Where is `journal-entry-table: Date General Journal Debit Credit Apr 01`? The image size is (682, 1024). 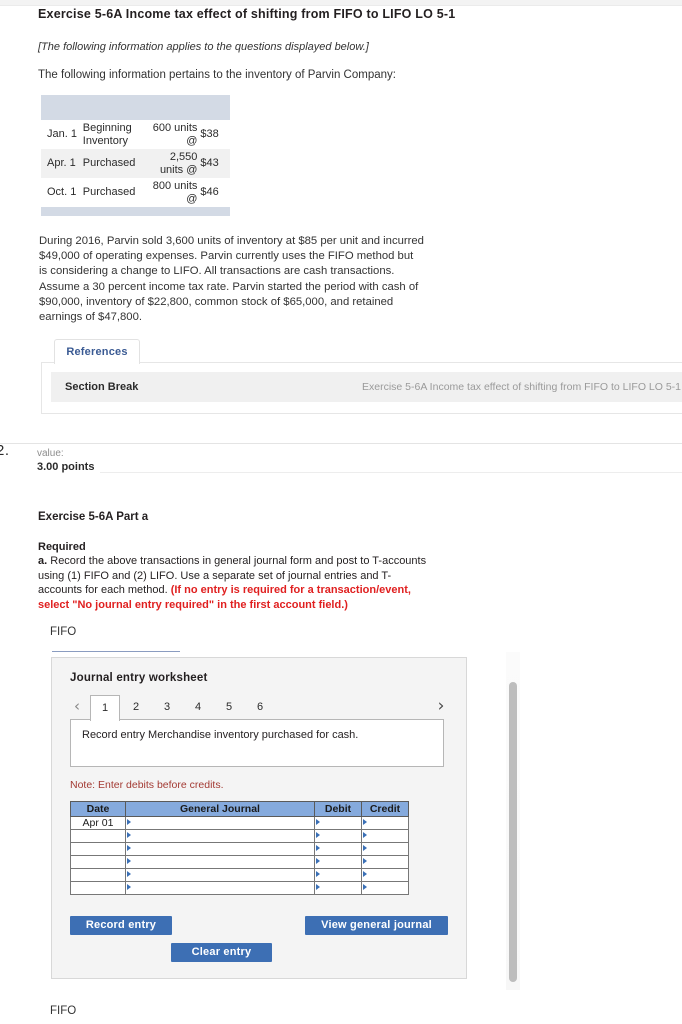
journal-entry-table: Date General Journal Debit Credit Apr 01 is located at coordinates (239, 848).